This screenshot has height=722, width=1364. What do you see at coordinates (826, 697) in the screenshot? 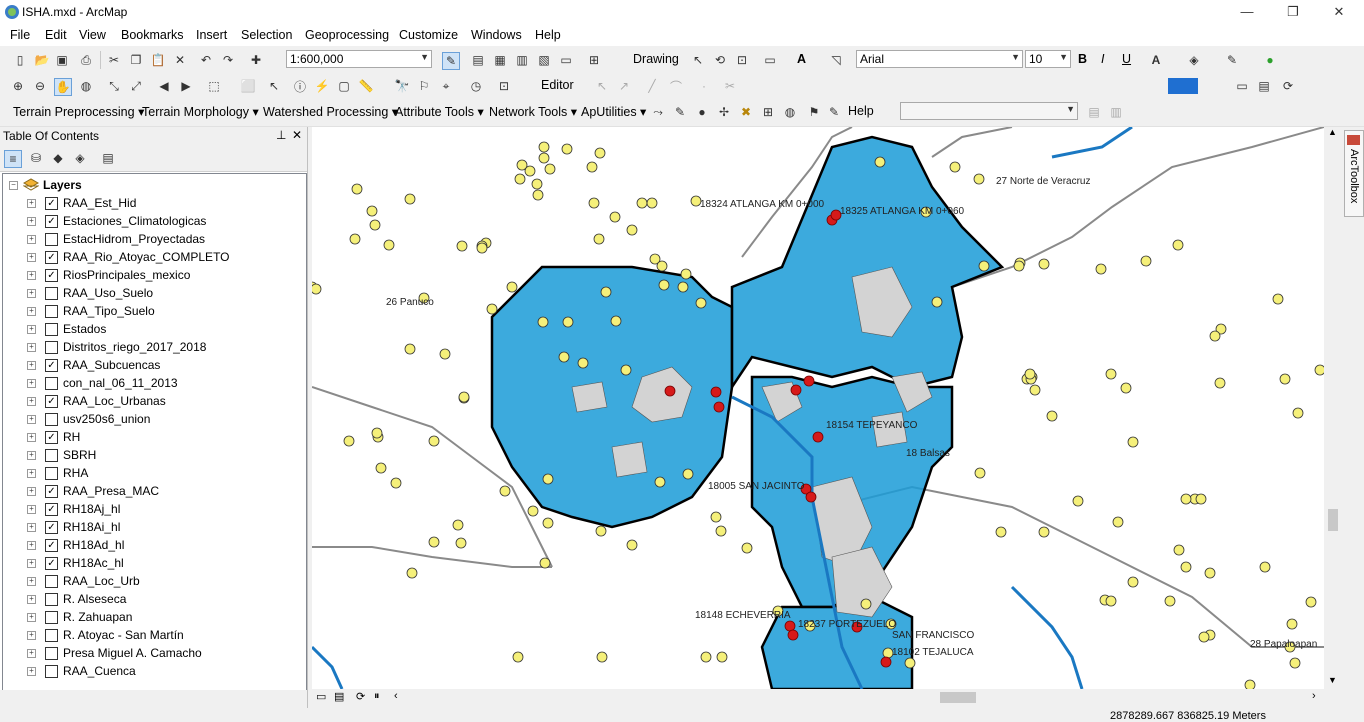
I see `map-horizontal-scrollbar: ▭ ▤ ⟳ ⏸ ‹ ›` at bounding box center [826, 697].